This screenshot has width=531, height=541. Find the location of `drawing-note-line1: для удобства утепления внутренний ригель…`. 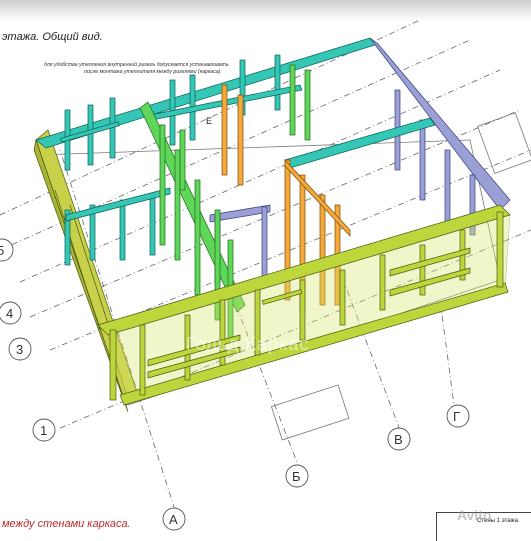

drawing-note-line1: для удобства утепления внутренний ригель… is located at coordinates (136, 65).